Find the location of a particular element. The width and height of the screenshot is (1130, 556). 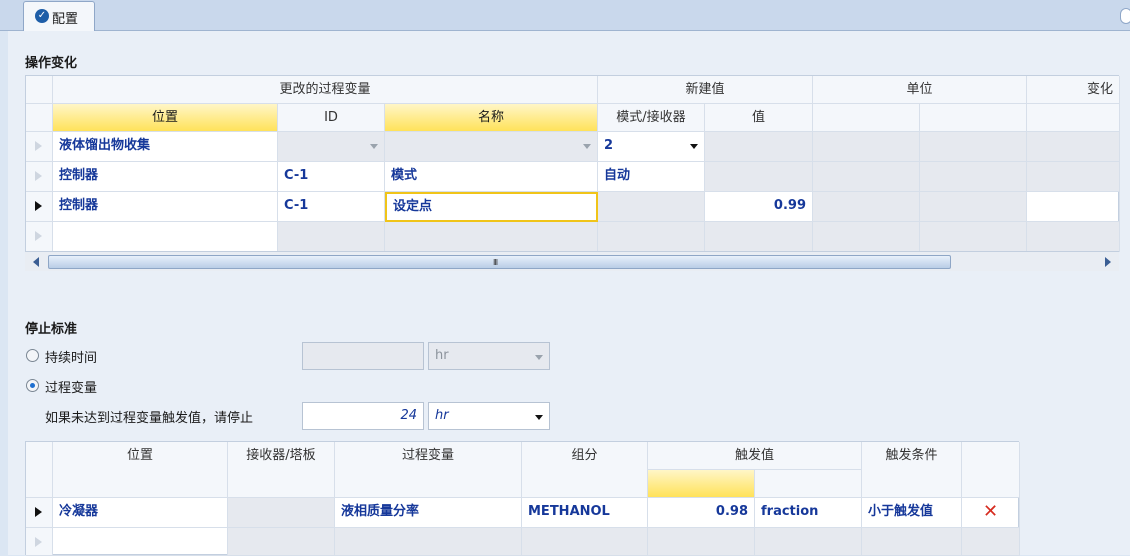

new-row-value is located at coordinates (759, 237).